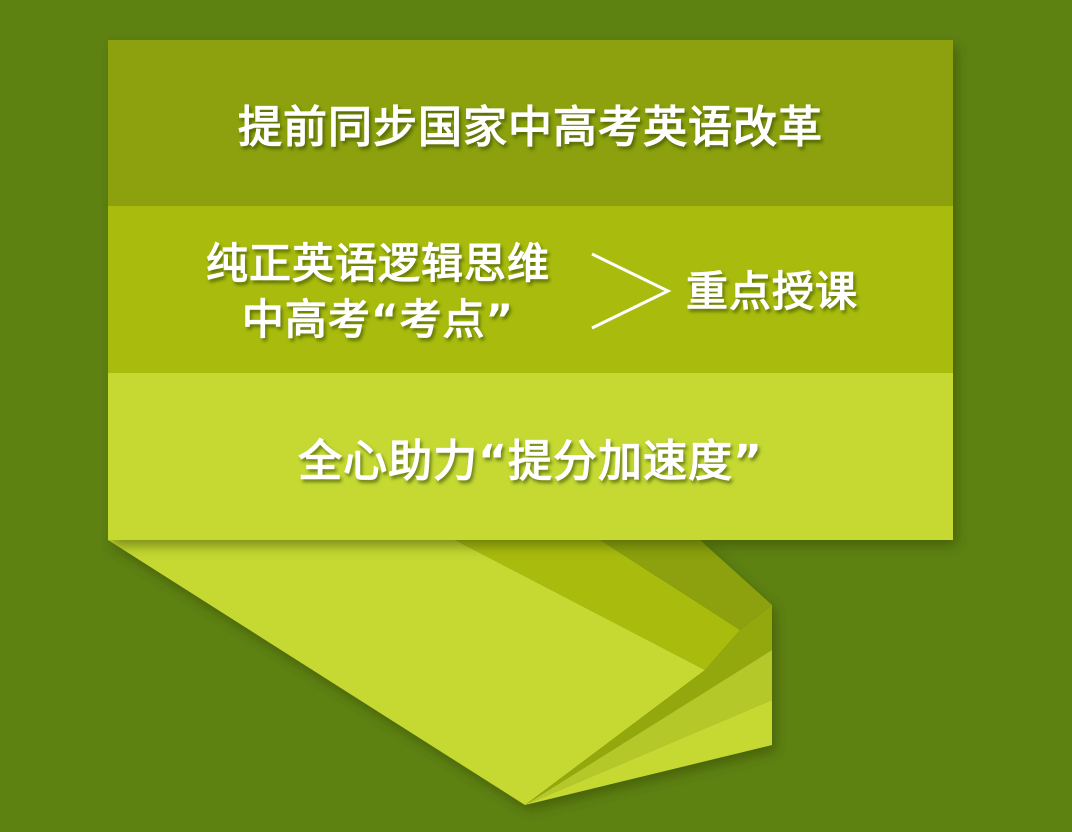  Describe the element at coordinates (631, 291) in the screenshot. I see `chevron-right-icon` at that location.